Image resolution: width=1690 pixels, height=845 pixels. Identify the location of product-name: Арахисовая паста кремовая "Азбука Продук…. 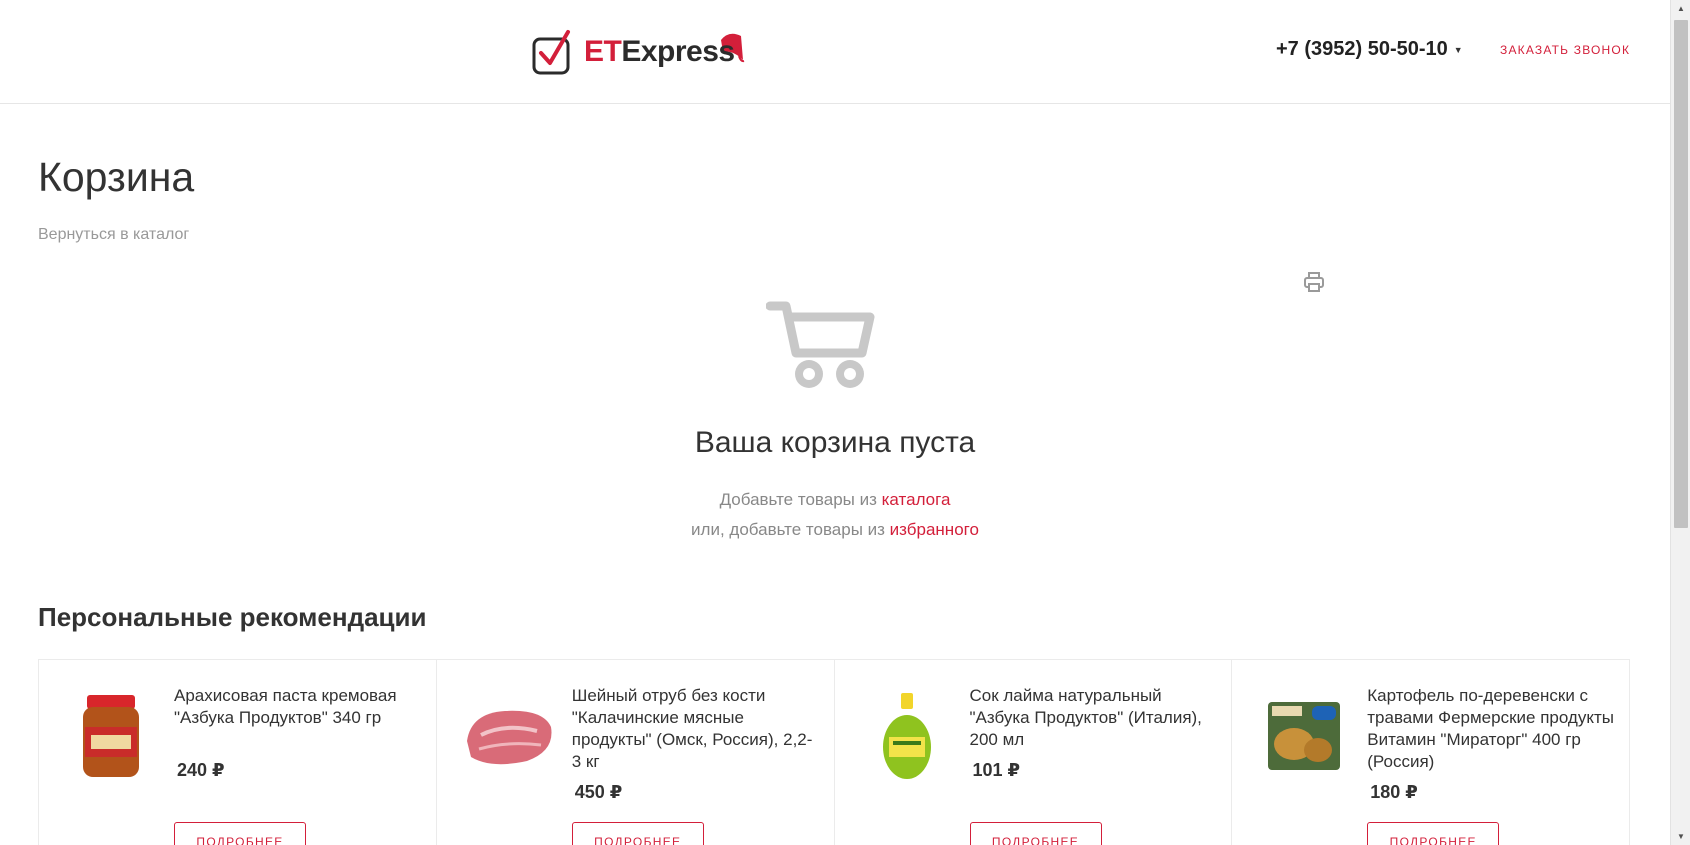
(299, 707).